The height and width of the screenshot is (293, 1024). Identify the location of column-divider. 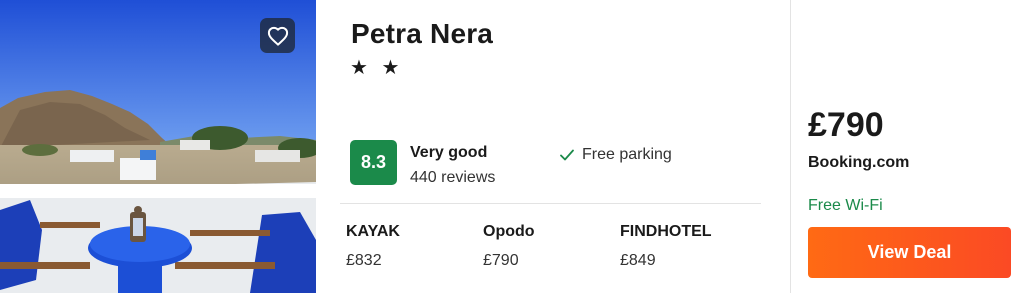
(790, 146).